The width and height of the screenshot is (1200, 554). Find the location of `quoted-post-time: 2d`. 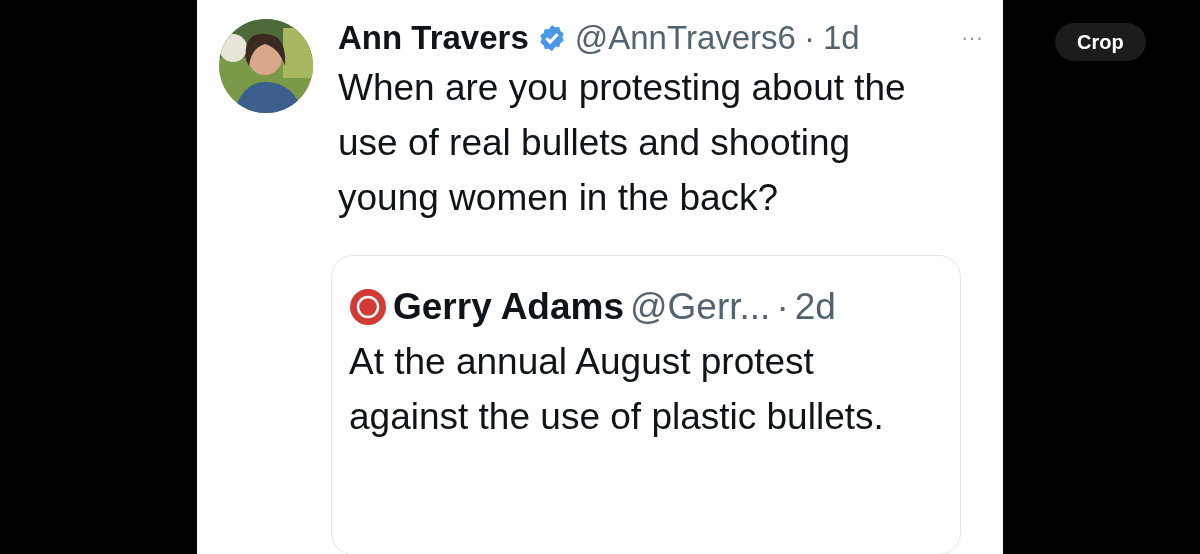

quoted-post-time: 2d is located at coordinates (815, 307).